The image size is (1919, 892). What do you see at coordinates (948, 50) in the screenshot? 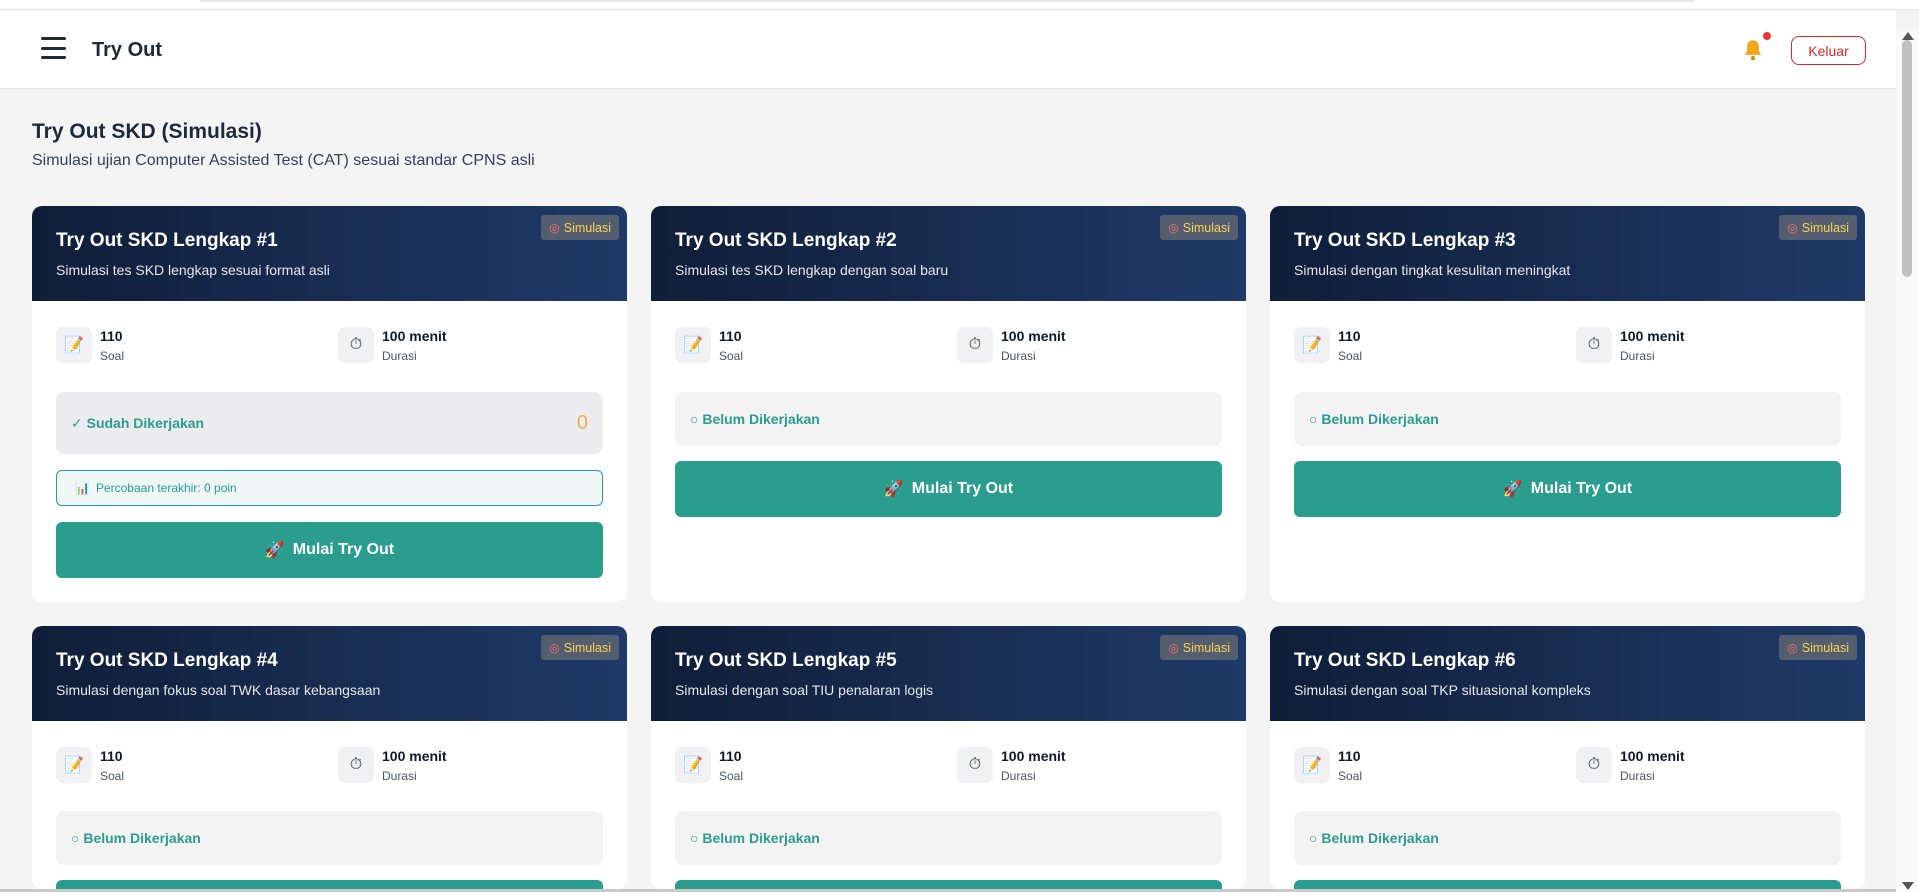
I see `app-header: Try Out Keluar` at bounding box center [948, 50].